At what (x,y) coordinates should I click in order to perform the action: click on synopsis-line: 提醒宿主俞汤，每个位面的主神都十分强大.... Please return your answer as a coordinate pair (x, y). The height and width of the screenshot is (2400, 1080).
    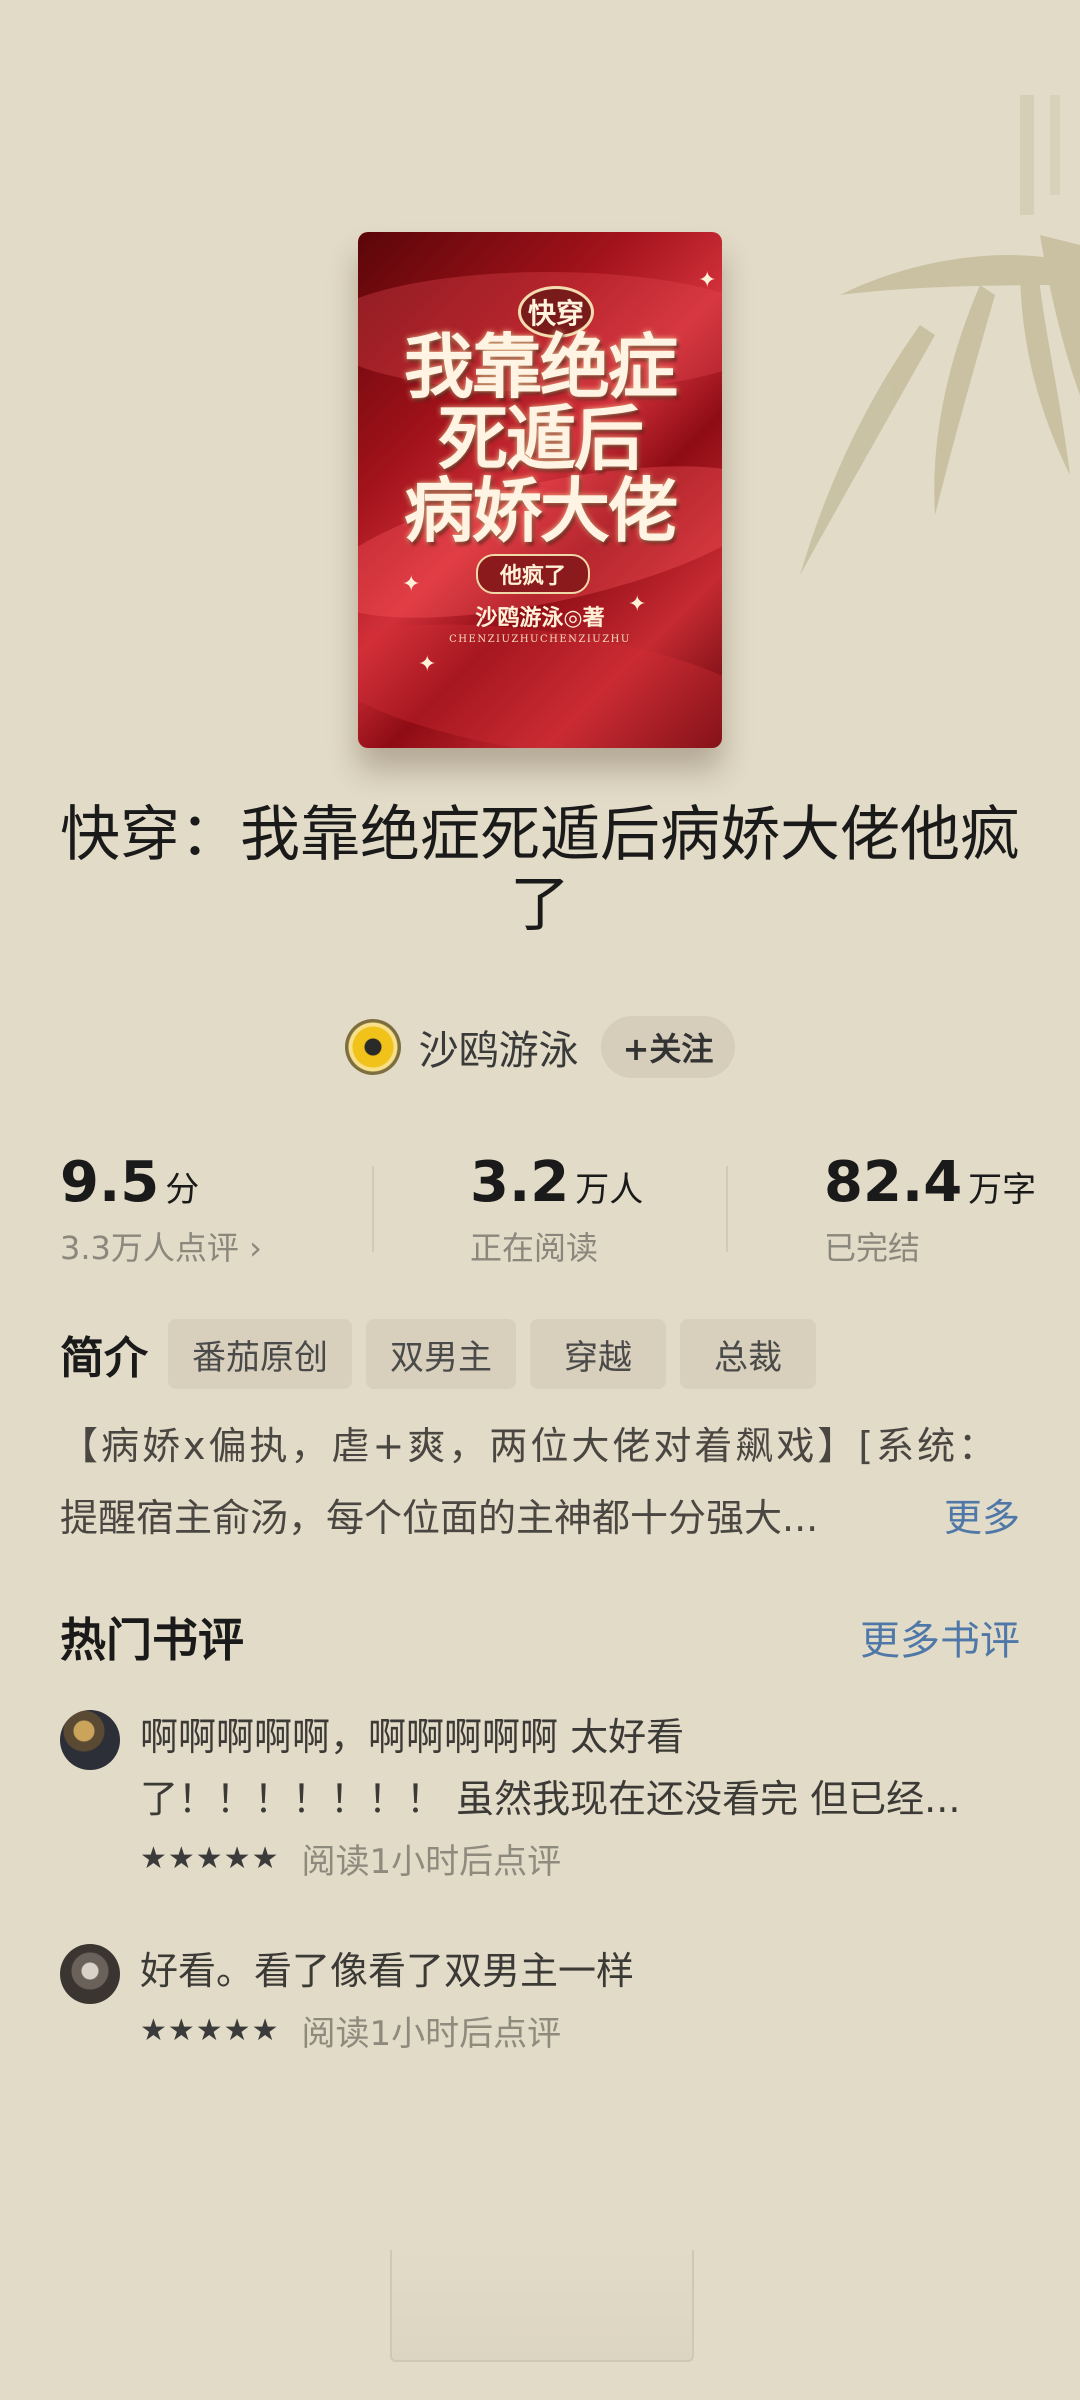
    Looking at the image, I should click on (439, 1518).